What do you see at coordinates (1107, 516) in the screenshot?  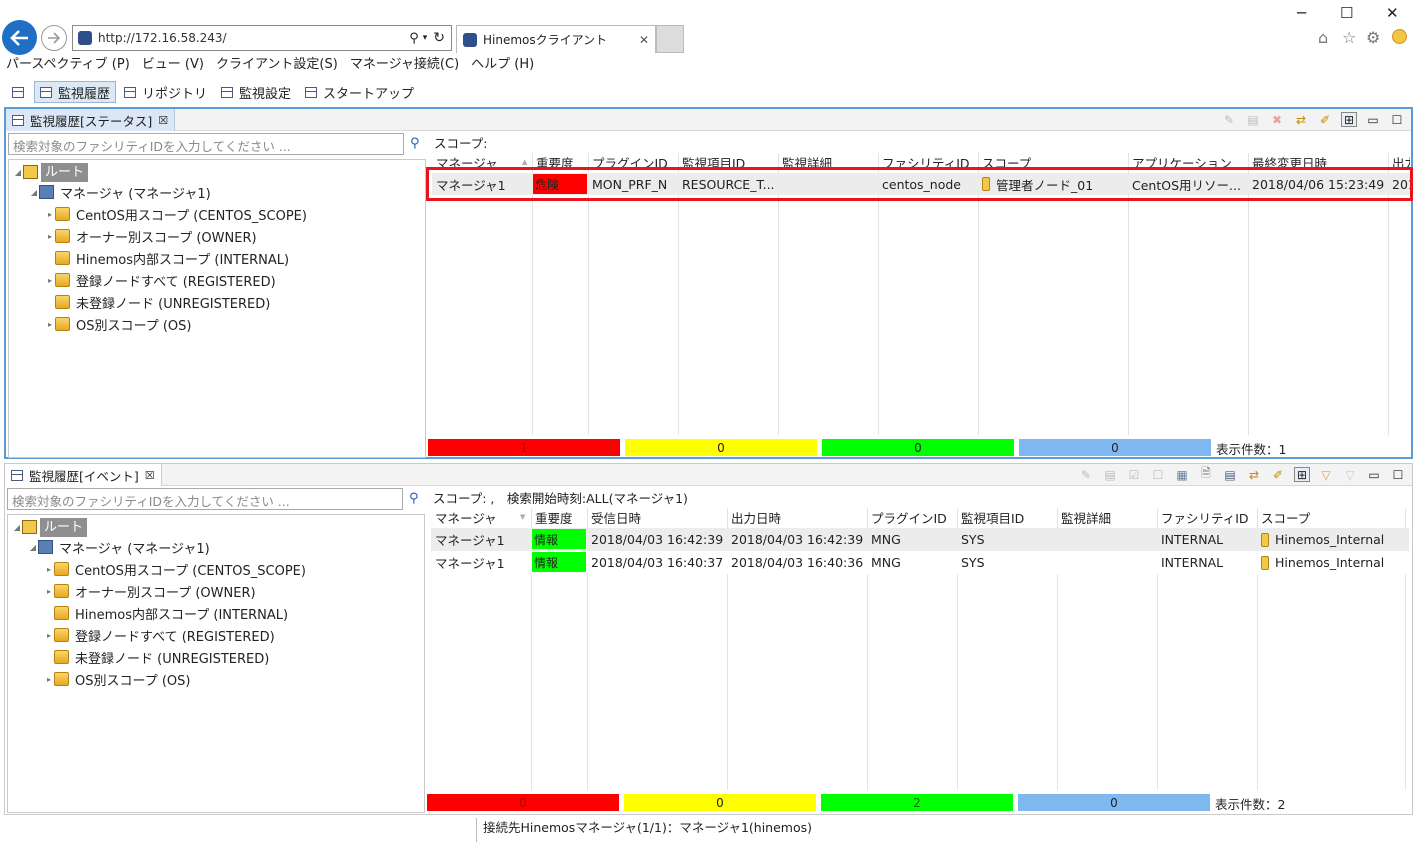 I see `col-header-monitor-detail: 監視詳細` at bounding box center [1107, 516].